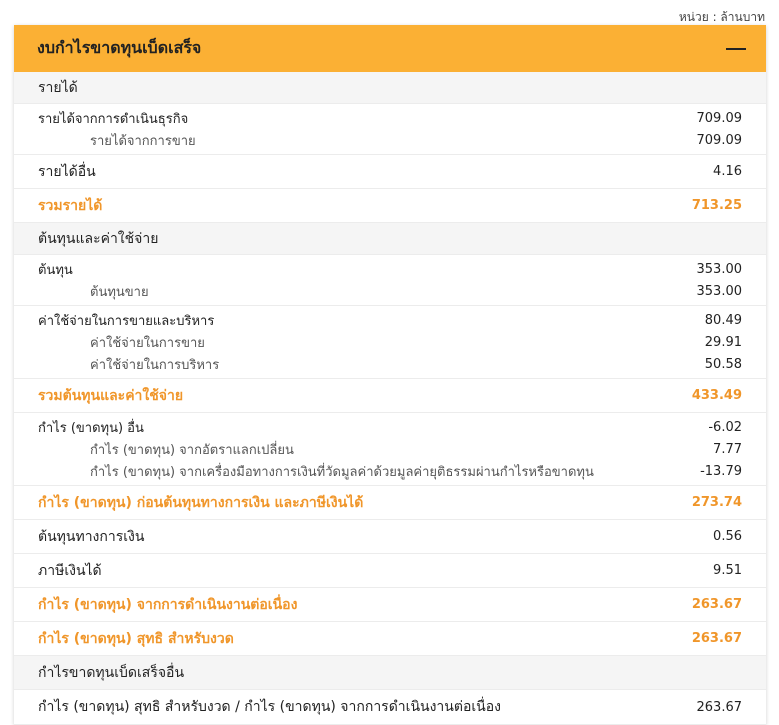 The width and height of the screenshot is (779, 725). Describe the element at coordinates (390, 320) in the screenshot. I see `table-row: ค่าใช้จ่ายในการขายและบริหาร 80.49` at that location.